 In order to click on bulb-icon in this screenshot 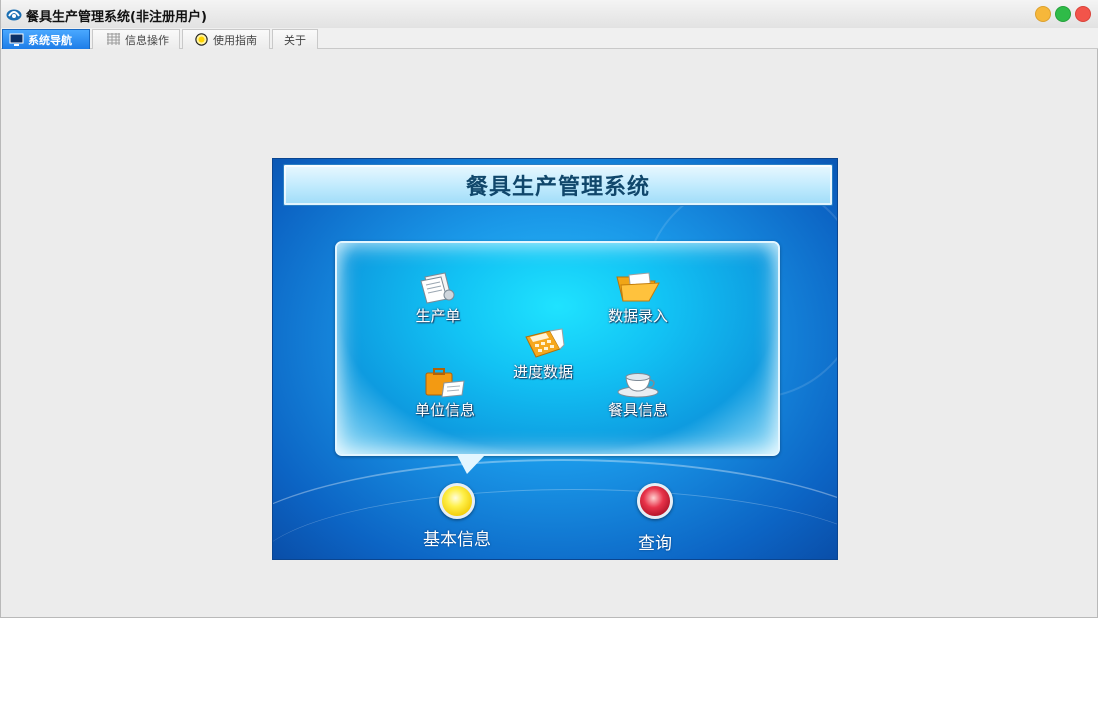, I will do `click(201, 39)`.